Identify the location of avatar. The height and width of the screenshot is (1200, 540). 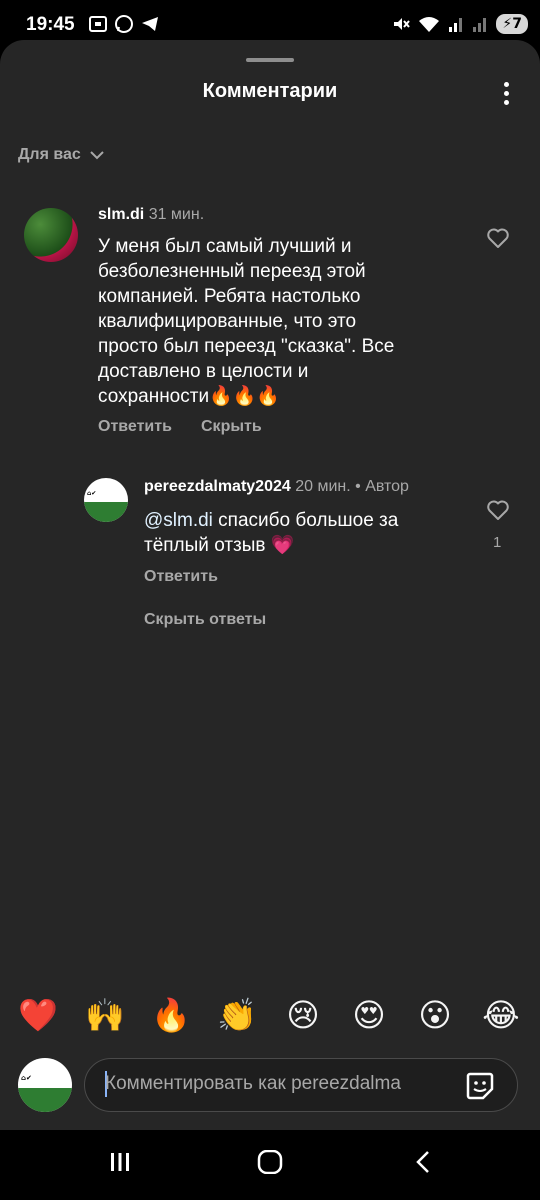
(51, 235).